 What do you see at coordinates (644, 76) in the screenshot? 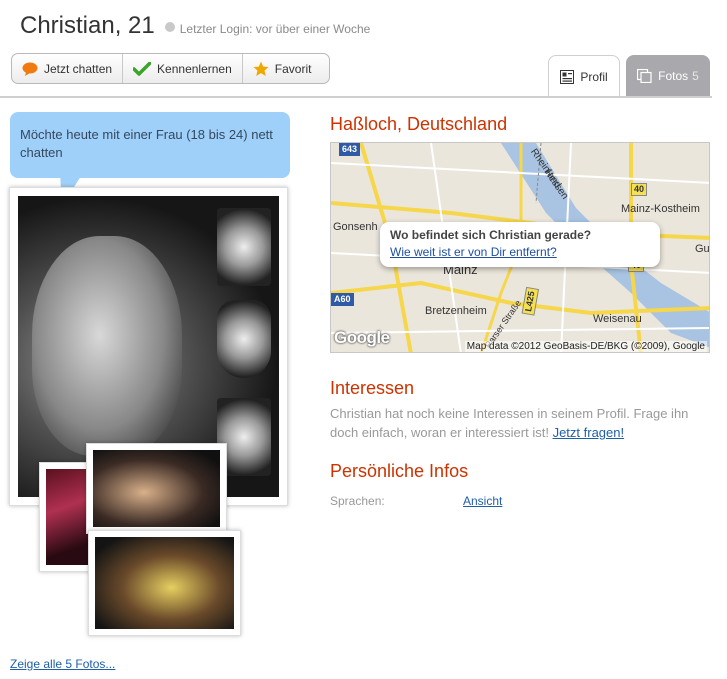
I see `photos-icon` at bounding box center [644, 76].